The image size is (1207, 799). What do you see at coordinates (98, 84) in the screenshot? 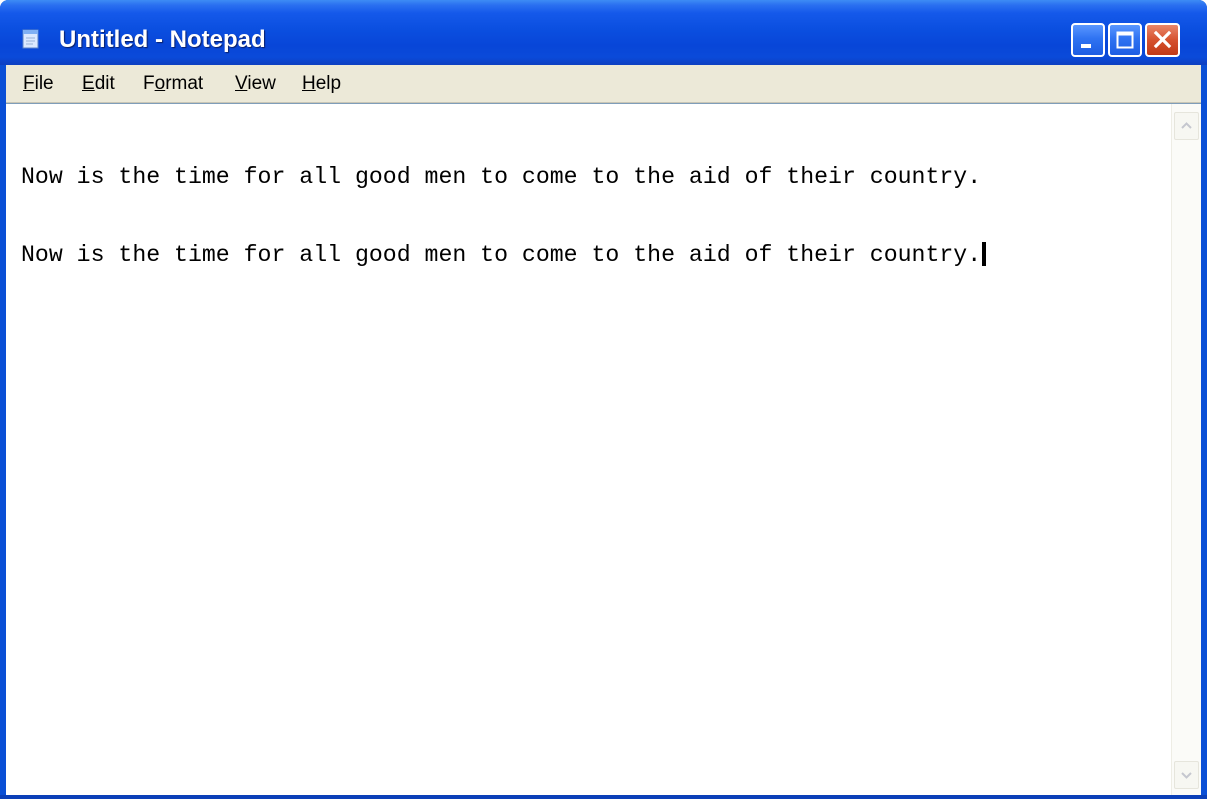
I see `menu-edit: Edit` at bounding box center [98, 84].